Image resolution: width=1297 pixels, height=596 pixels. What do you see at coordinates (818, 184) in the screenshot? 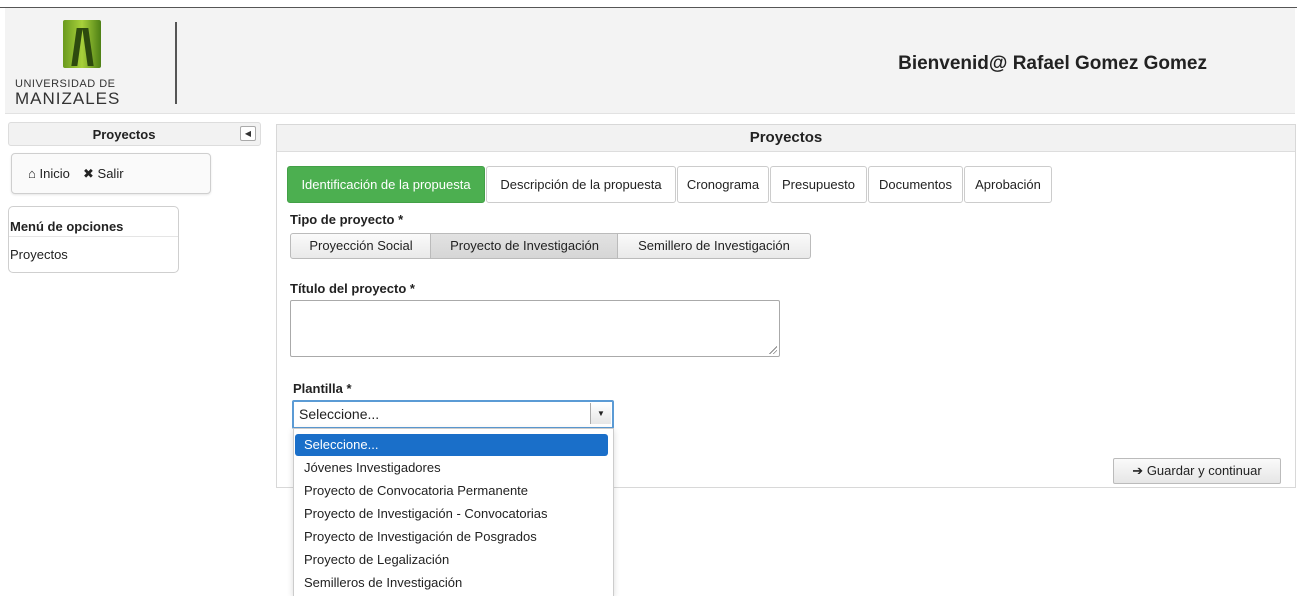
I see `tab-presupuesto: Presupuesto` at bounding box center [818, 184].